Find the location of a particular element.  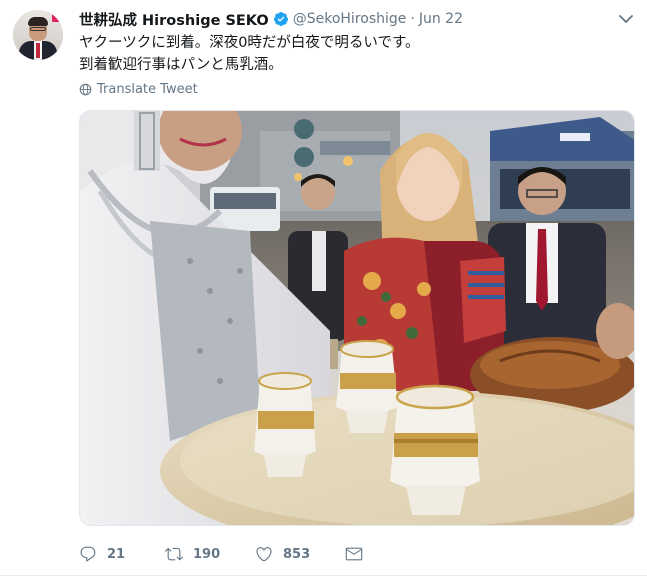

envelope-icon is located at coordinates (354, 554).